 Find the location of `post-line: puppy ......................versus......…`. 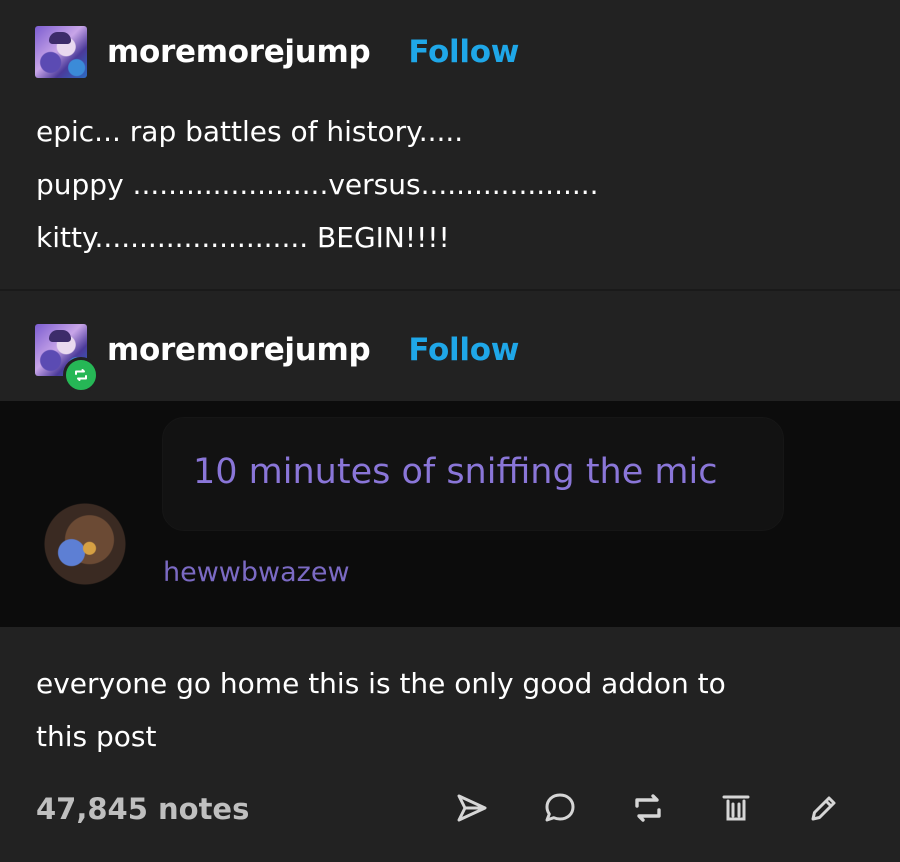

post-line: puppy ......................versus......… is located at coordinates (317, 184).